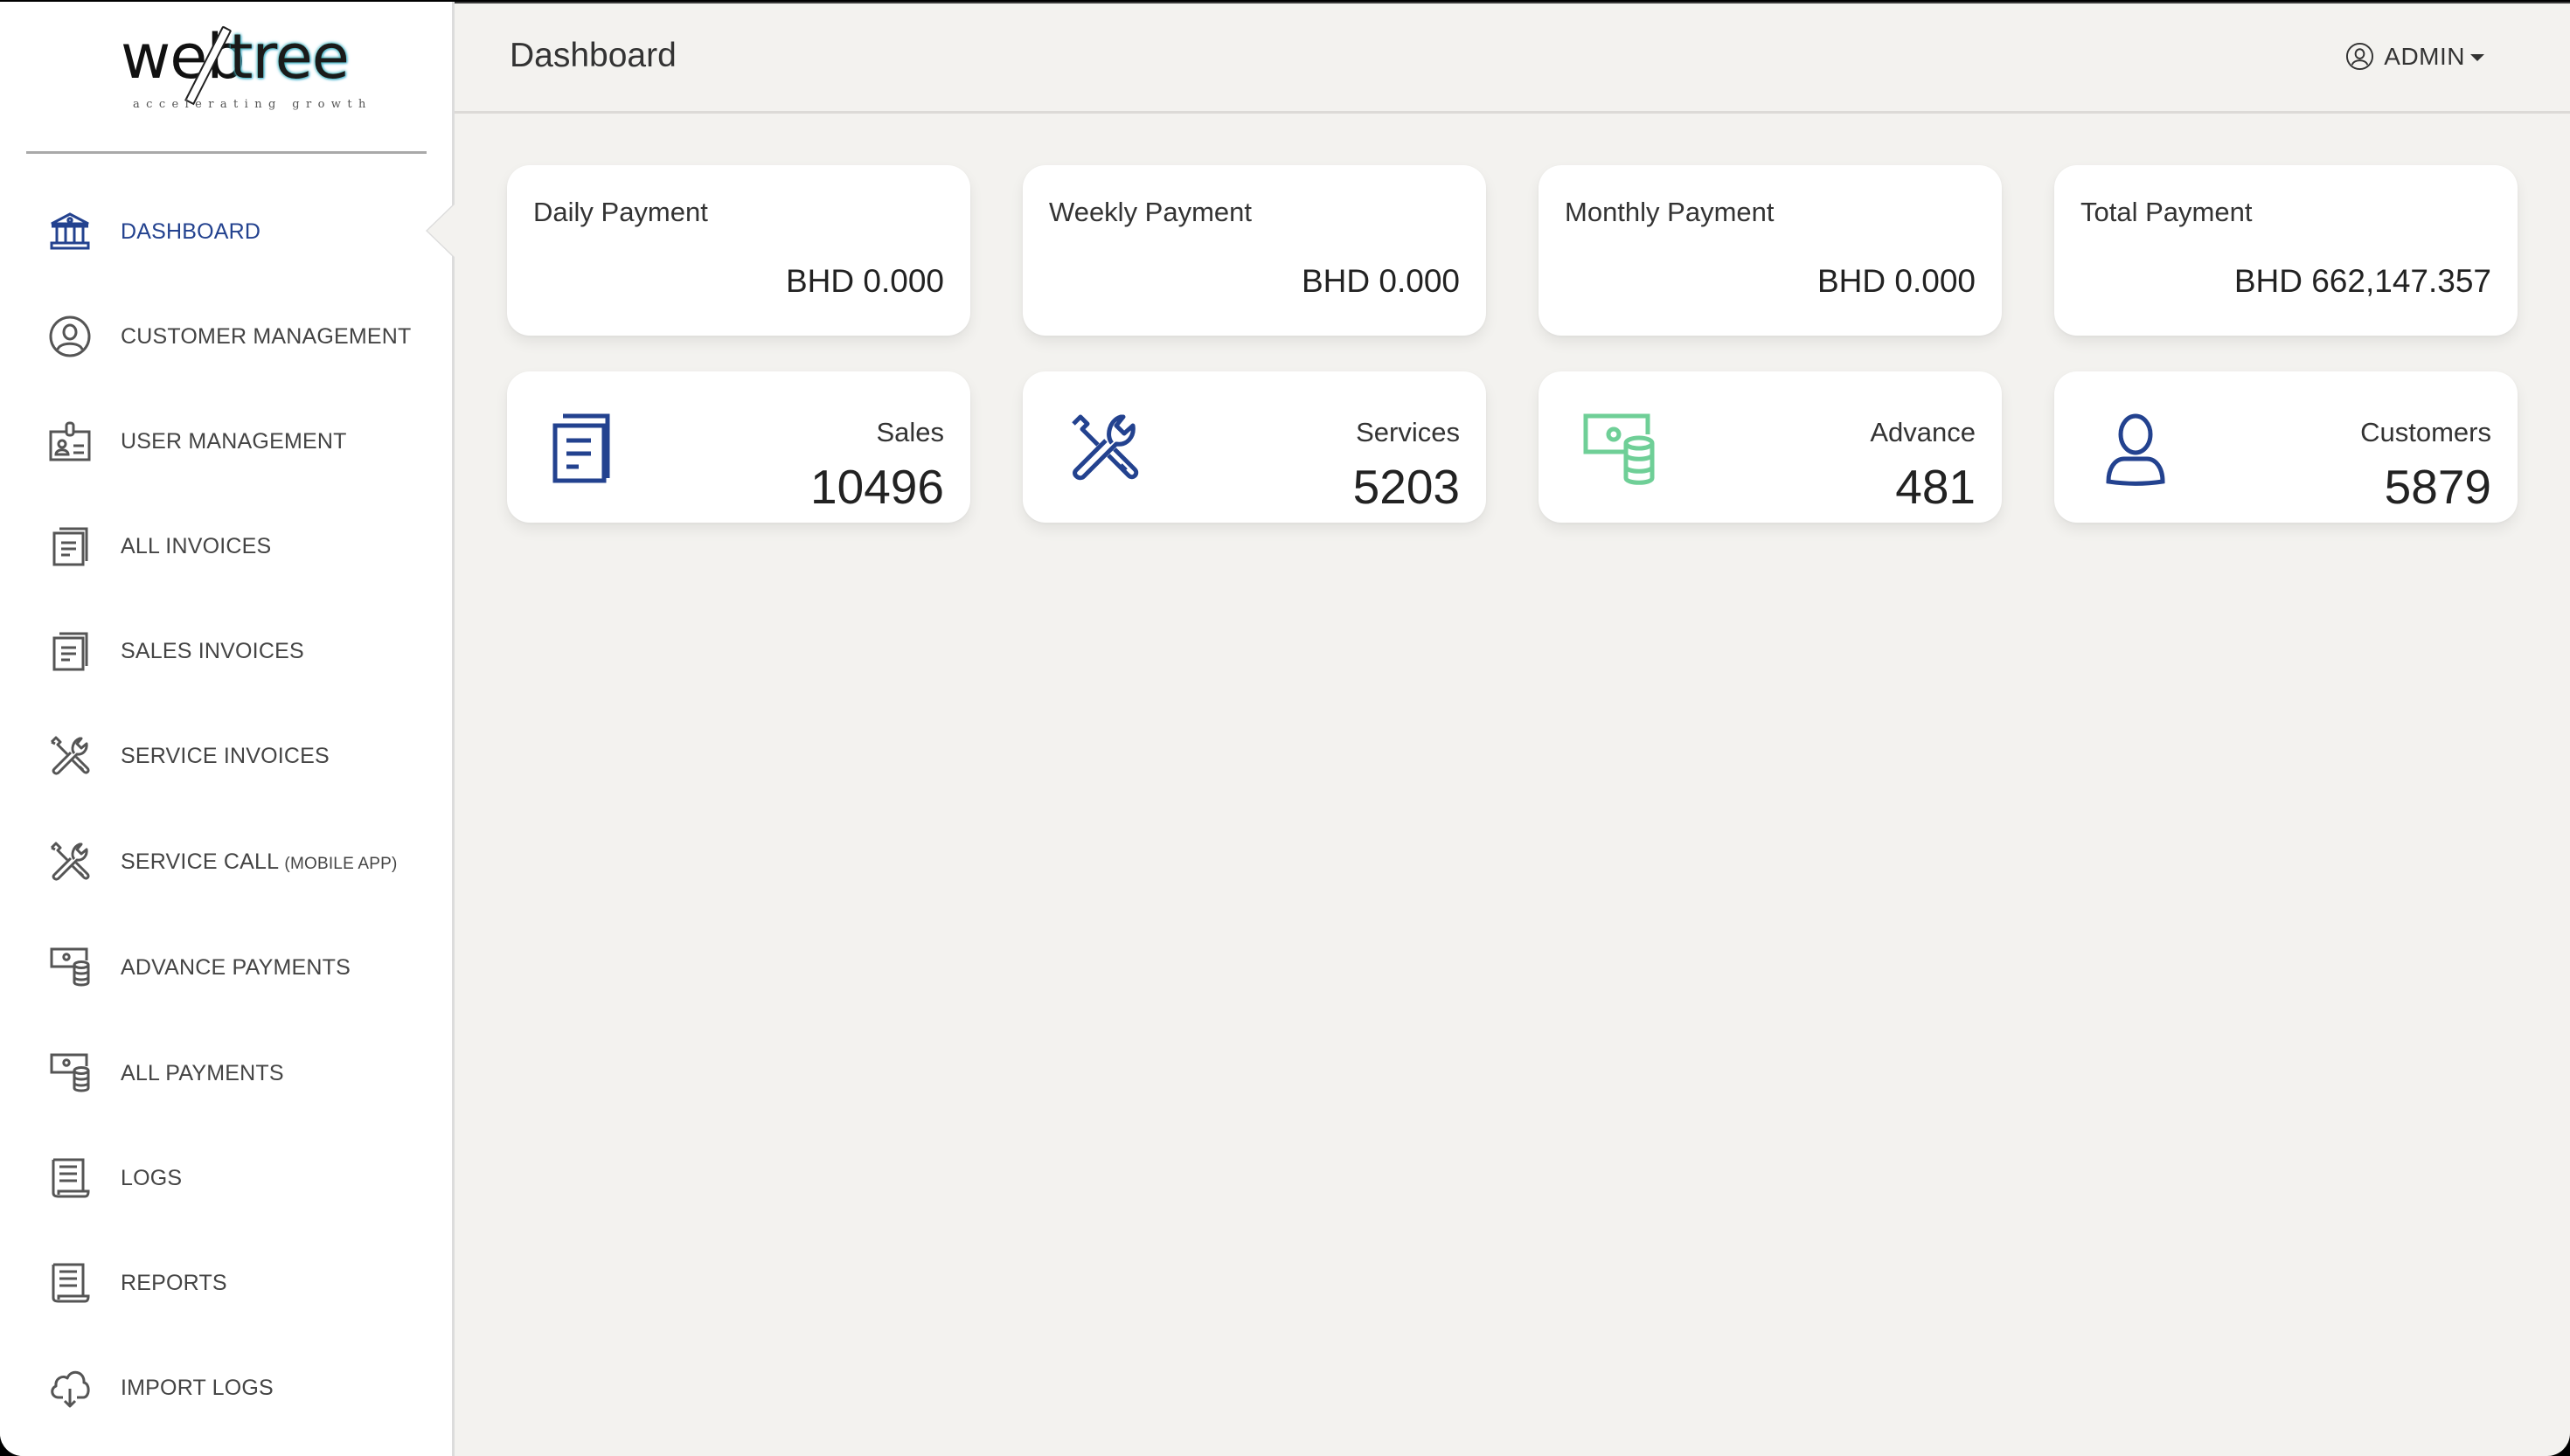 This screenshot has width=2570, height=1456. I want to click on stat-label: Customers, so click(2425, 432).